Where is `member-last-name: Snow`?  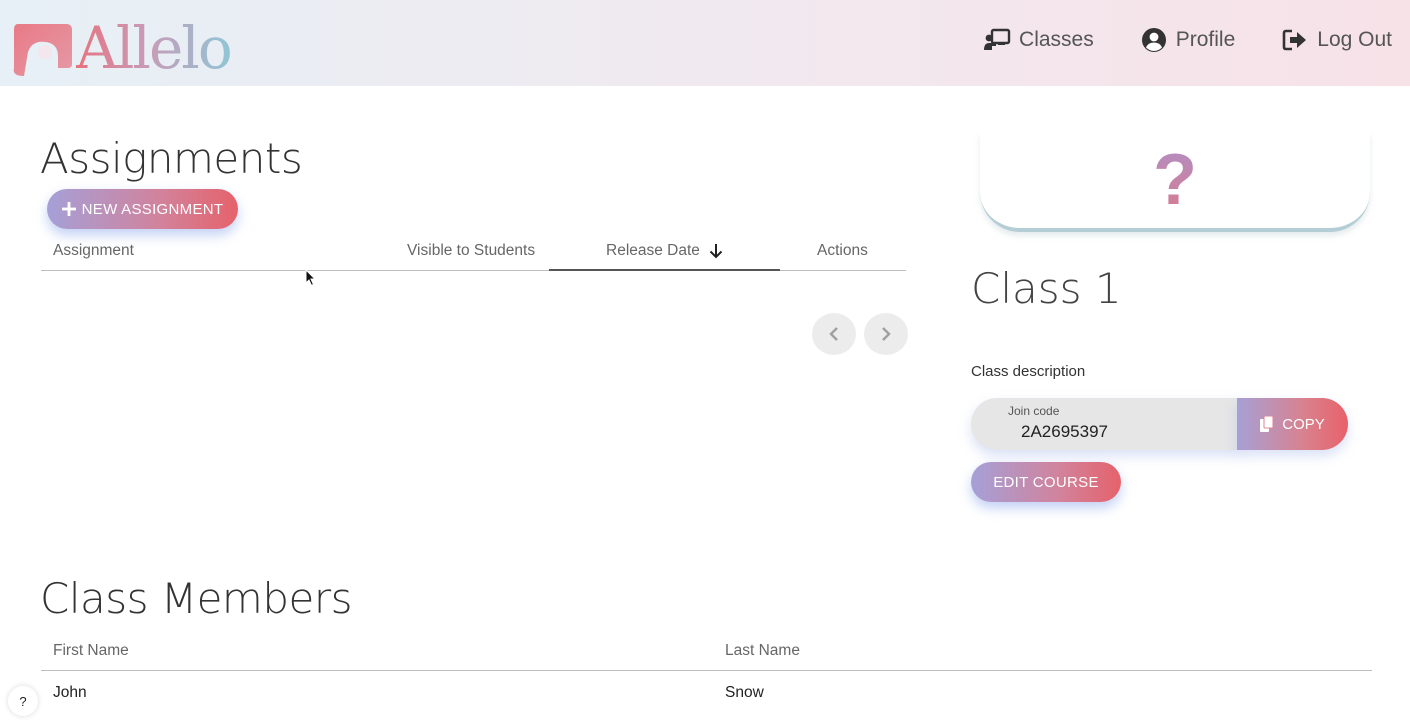
member-last-name: Snow is located at coordinates (744, 692).